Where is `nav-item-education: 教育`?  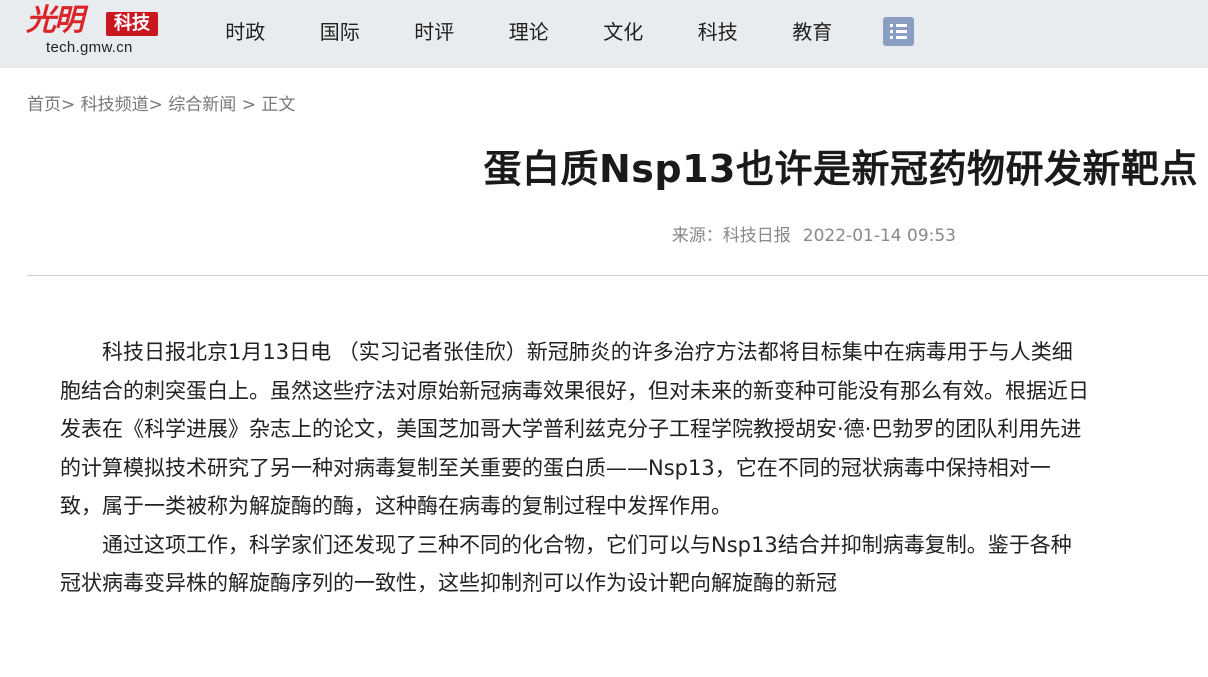
nav-item-education: 教育 is located at coordinates (812, 30).